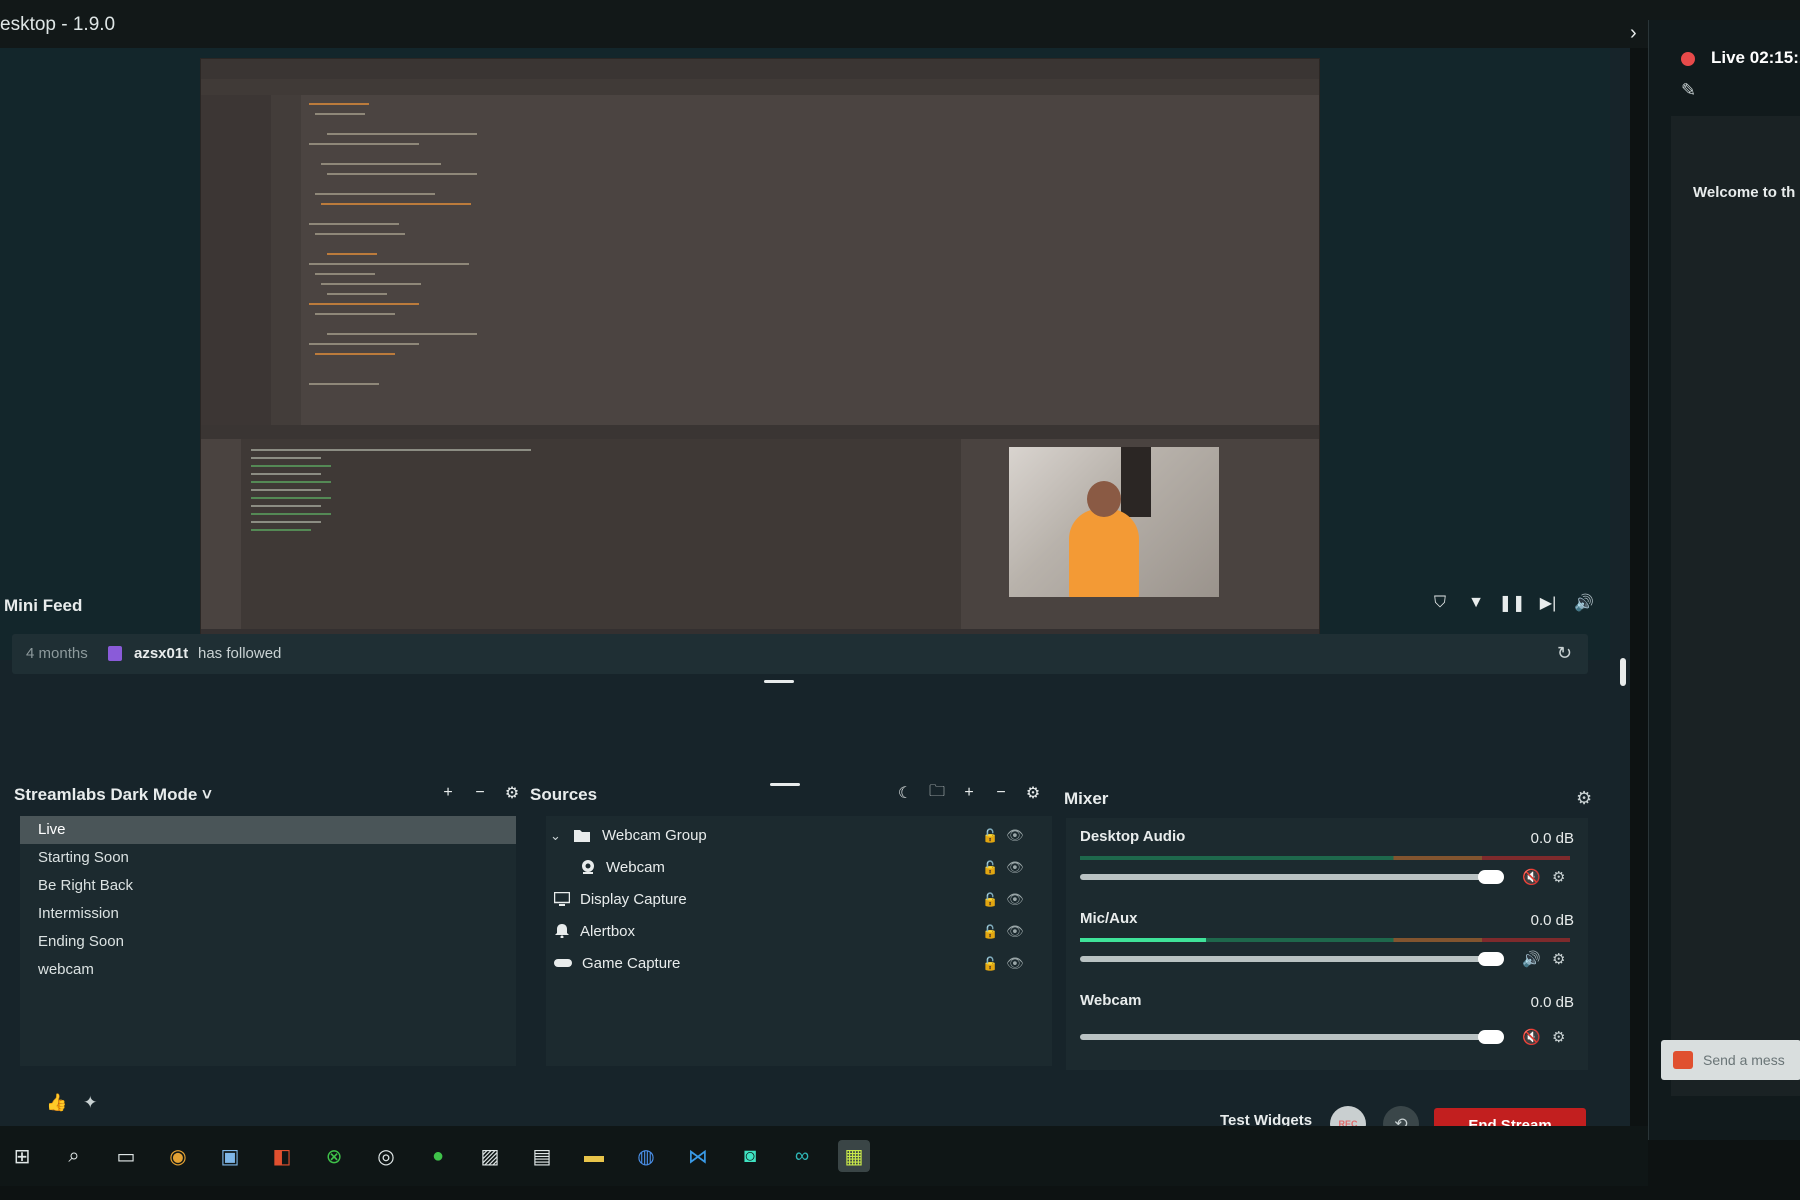 The image size is (1800, 1200). Describe the element at coordinates (56, 1103) in the screenshot. I see `thumbs-up-icon: 👍` at that location.